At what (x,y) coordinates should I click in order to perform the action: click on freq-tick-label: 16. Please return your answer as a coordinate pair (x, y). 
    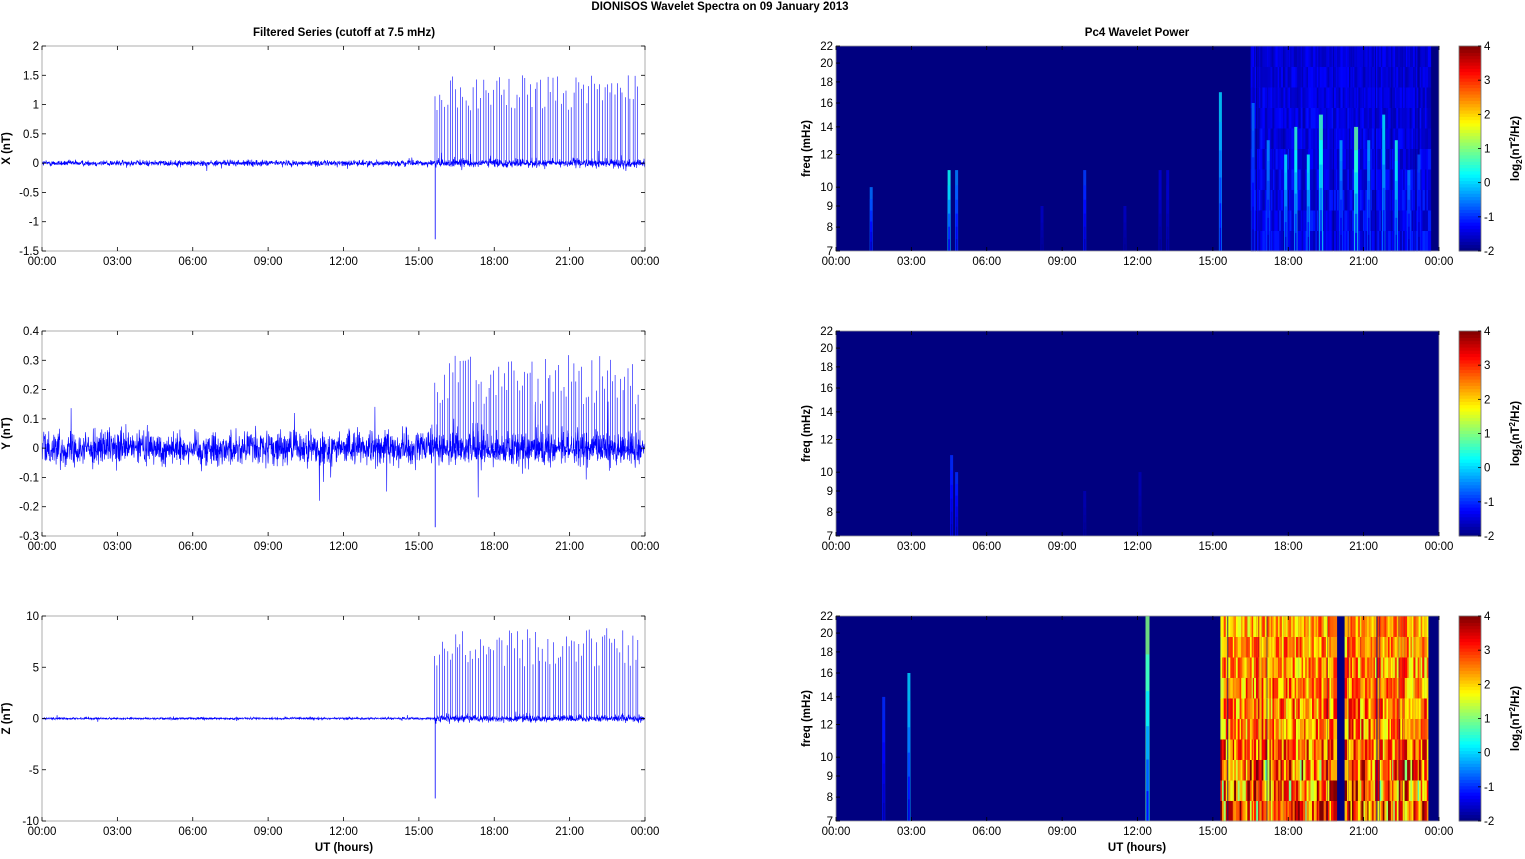
    Looking at the image, I should click on (826, 674).